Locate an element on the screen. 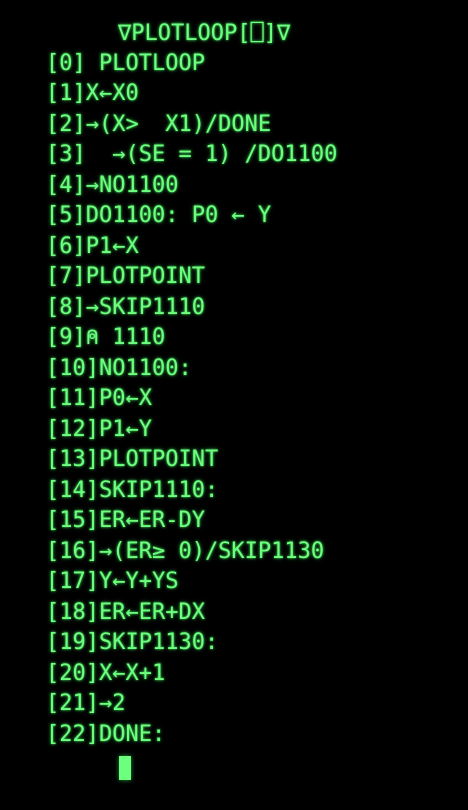  code-line-5: [5]DO1100: P0 ← Y is located at coordinates (159, 215).